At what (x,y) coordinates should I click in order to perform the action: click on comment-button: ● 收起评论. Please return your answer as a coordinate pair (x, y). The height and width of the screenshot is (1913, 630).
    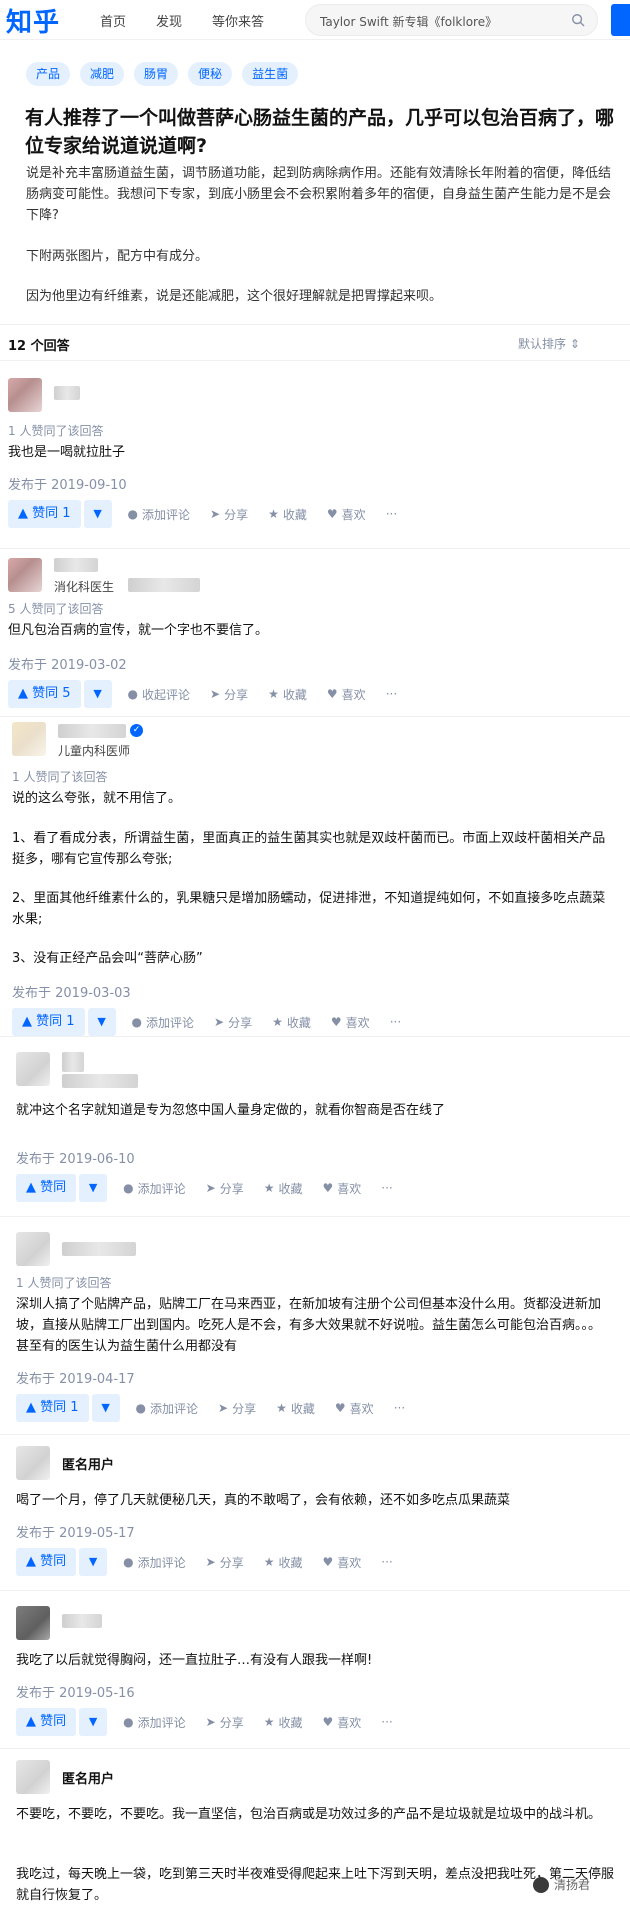
    Looking at the image, I should click on (159, 694).